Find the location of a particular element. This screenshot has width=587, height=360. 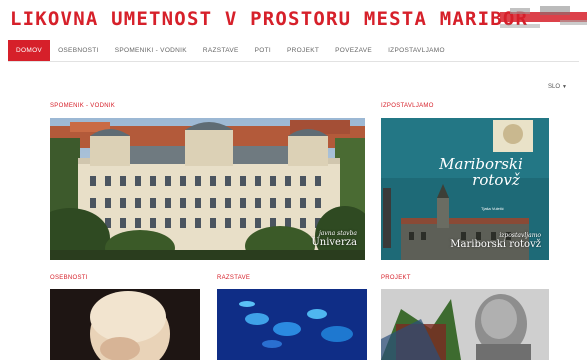

cover-title-line2: rotovž is located at coordinates (496, 180).